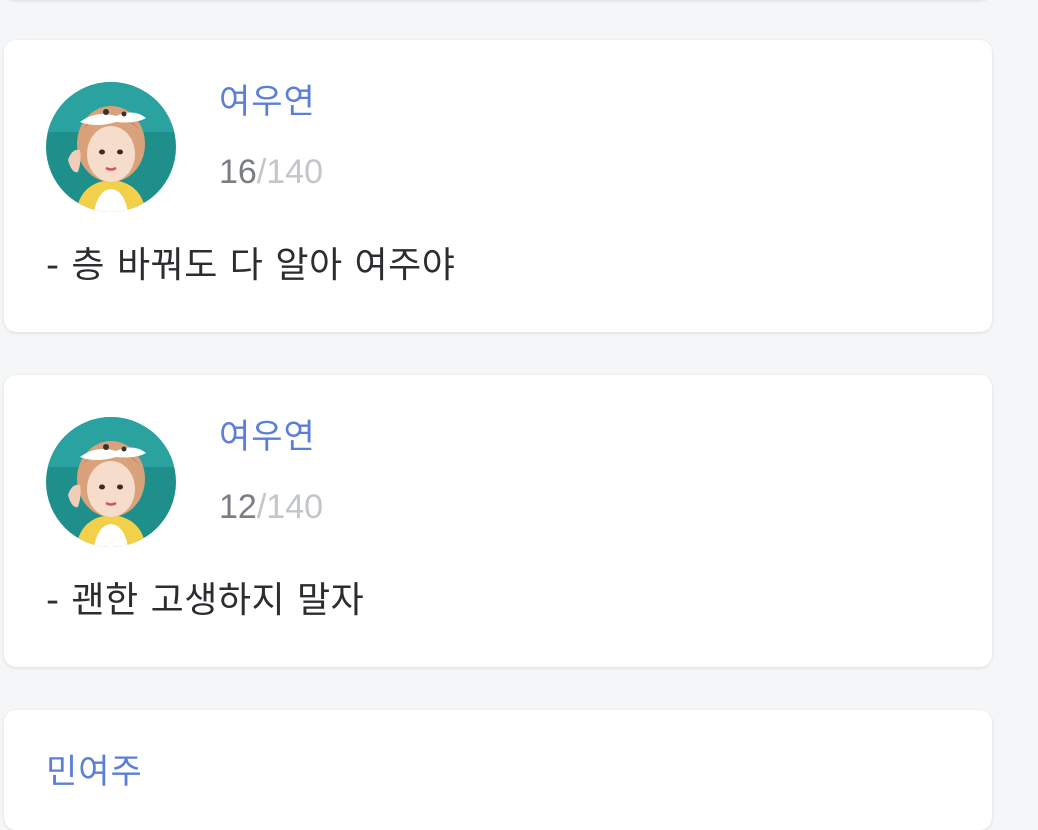  What do you see at coordinates (238, 172) in the screenshot?
I see `counter-used: 16` at bounding box center [238, 172].